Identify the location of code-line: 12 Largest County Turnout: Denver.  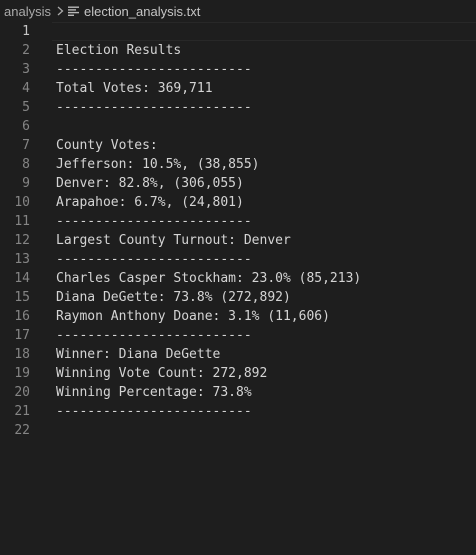
(238, 240).